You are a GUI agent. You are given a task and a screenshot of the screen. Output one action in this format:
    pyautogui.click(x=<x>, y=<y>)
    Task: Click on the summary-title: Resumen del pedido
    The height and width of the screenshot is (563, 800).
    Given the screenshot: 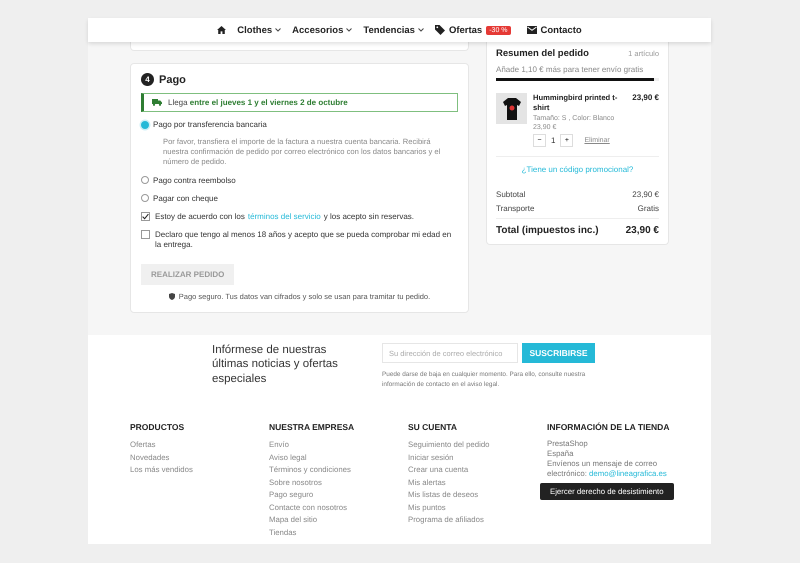 What is the action you would take?
    pyautogui.click(x=542, y=53)
    